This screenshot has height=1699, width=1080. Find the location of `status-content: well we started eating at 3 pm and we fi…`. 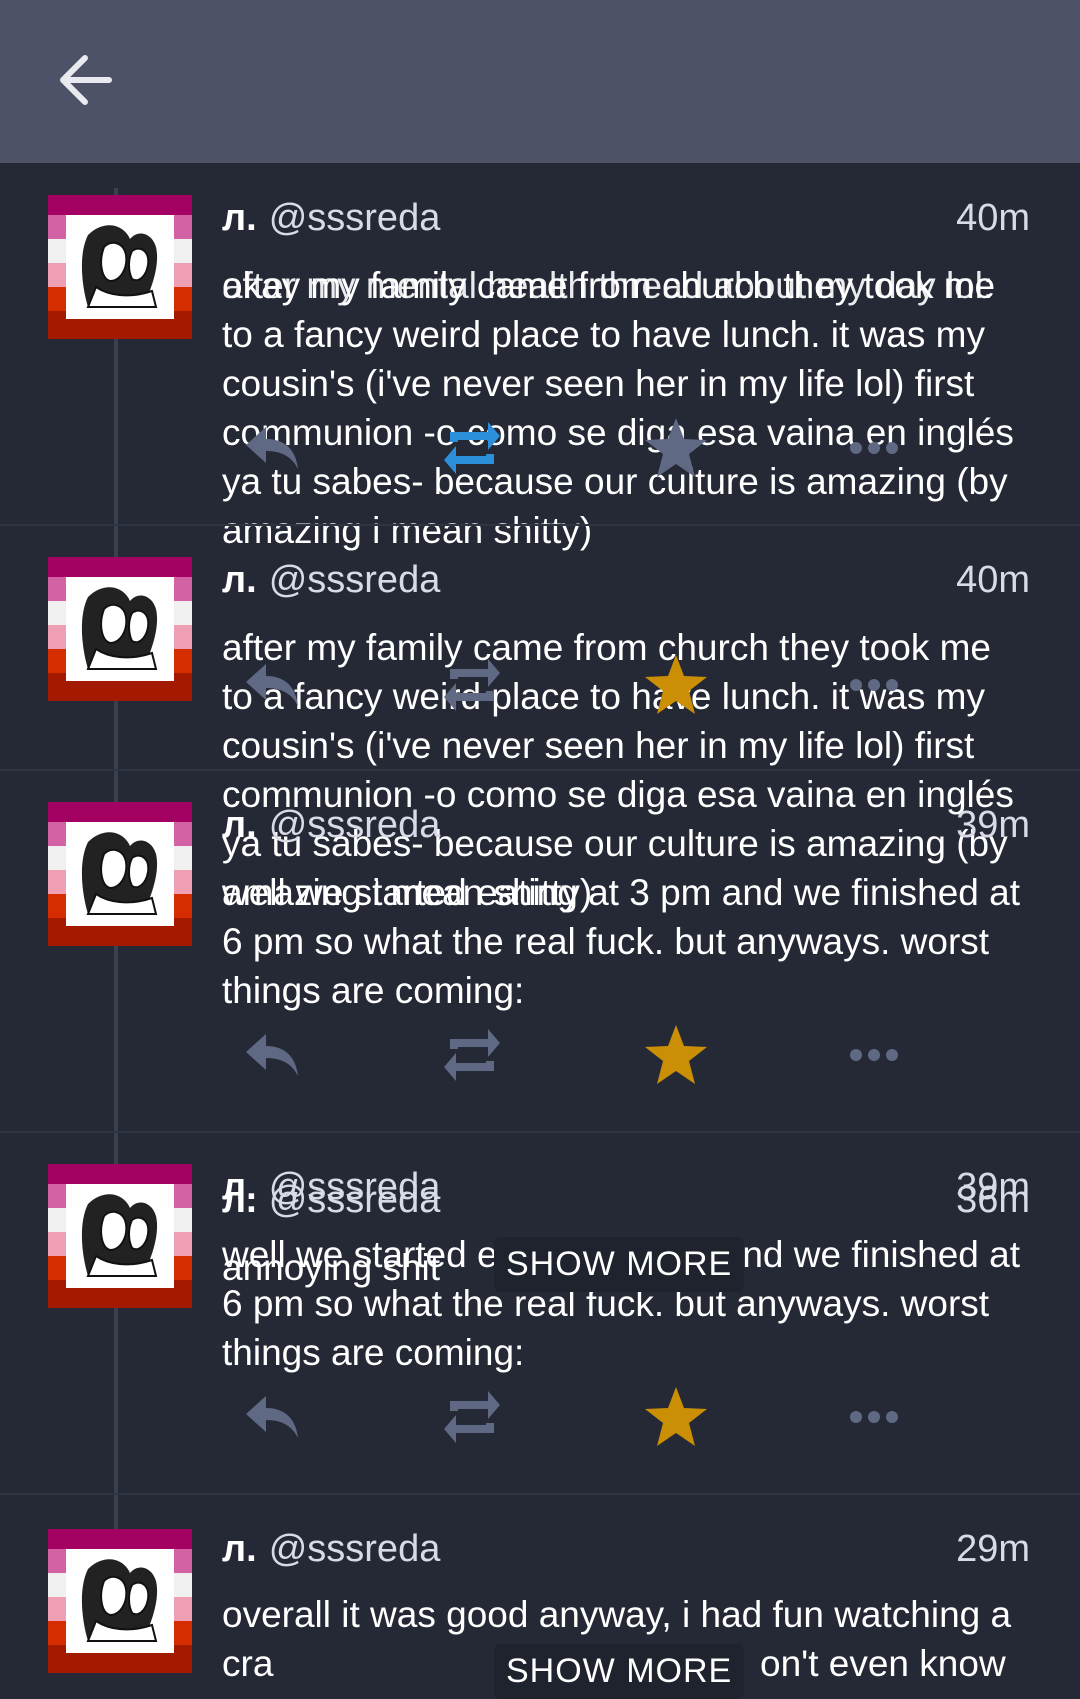

status-content: well we started eating at 3 pm and we fi… is located at coordinates (621, 941).